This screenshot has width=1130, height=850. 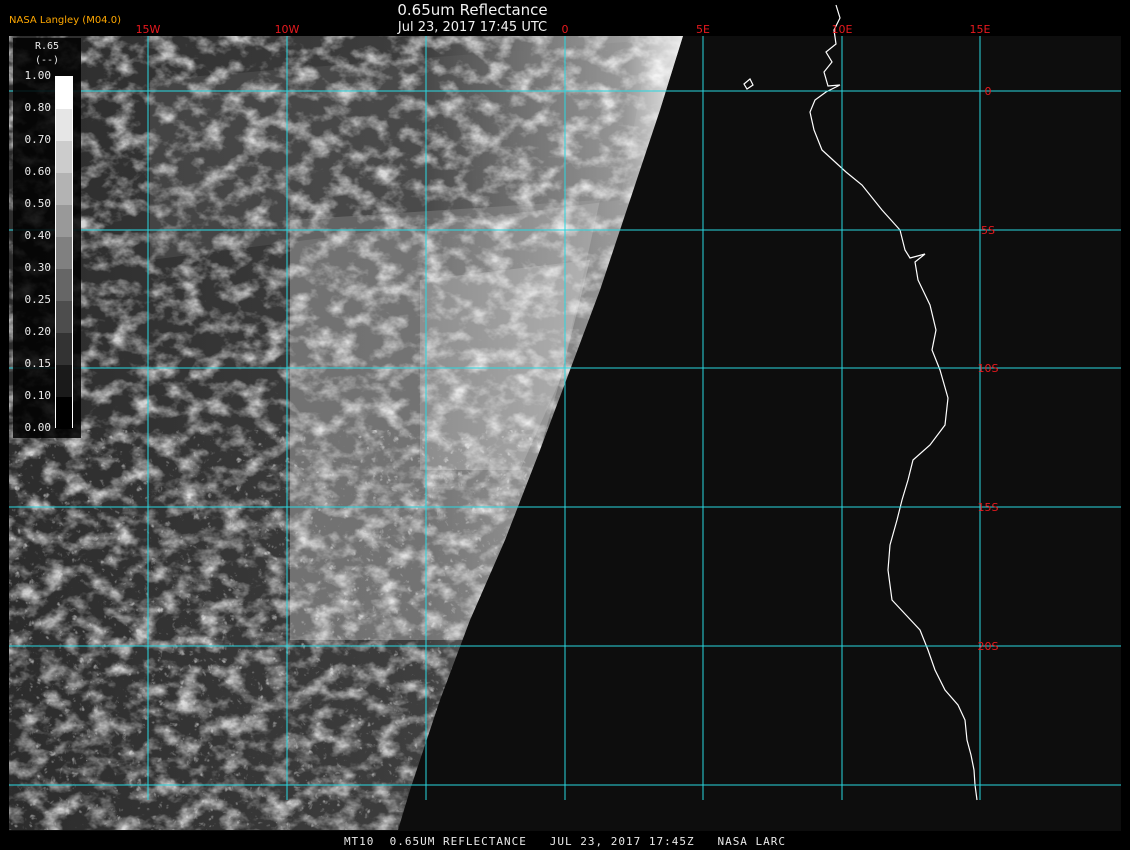 What do you see at coordinates (38, 235) in the screenshot?
I see `legend-tick-label: 0.40` at bounding box center [38, 235].